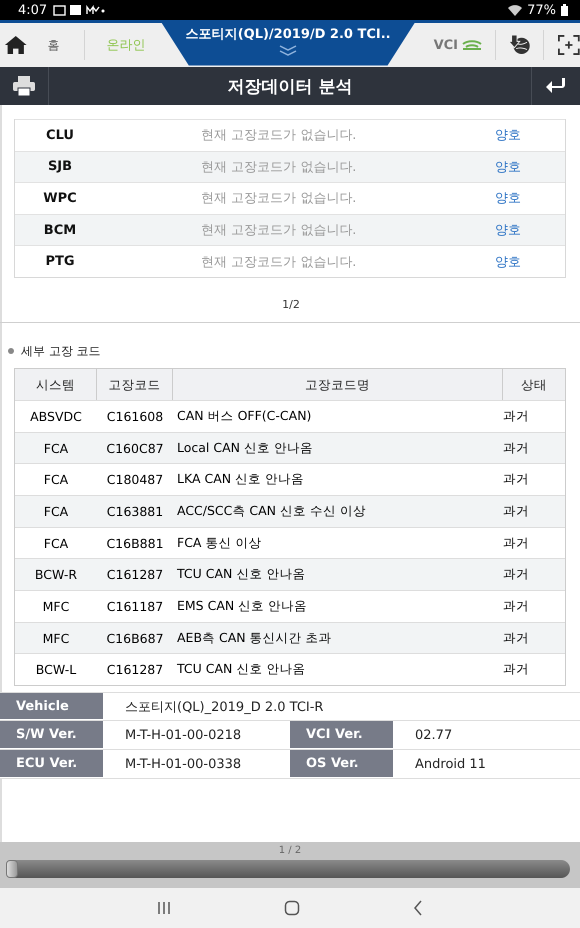 Image resolution: width=580 pixels, height=928 pixels. Describe the element at coordinates (183, 765) in the screenshot. I see `info-value: M-T-H-01-00-0338` at that location.